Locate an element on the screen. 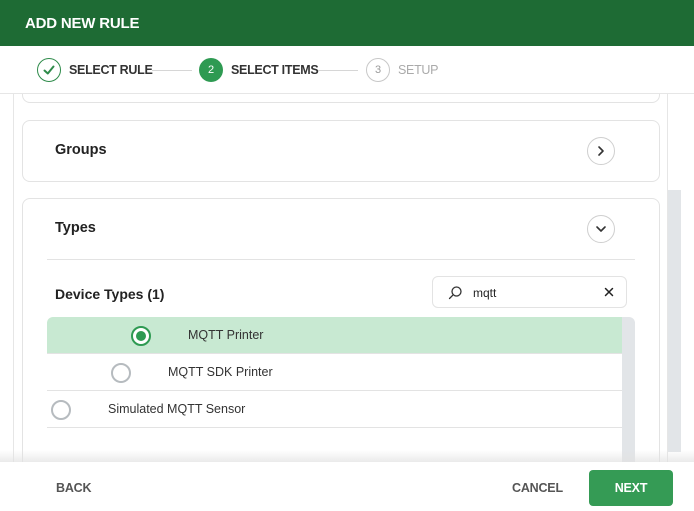 This screenshot has width=694, height=511. list-scrollbar is located at coordinates (628, 389).